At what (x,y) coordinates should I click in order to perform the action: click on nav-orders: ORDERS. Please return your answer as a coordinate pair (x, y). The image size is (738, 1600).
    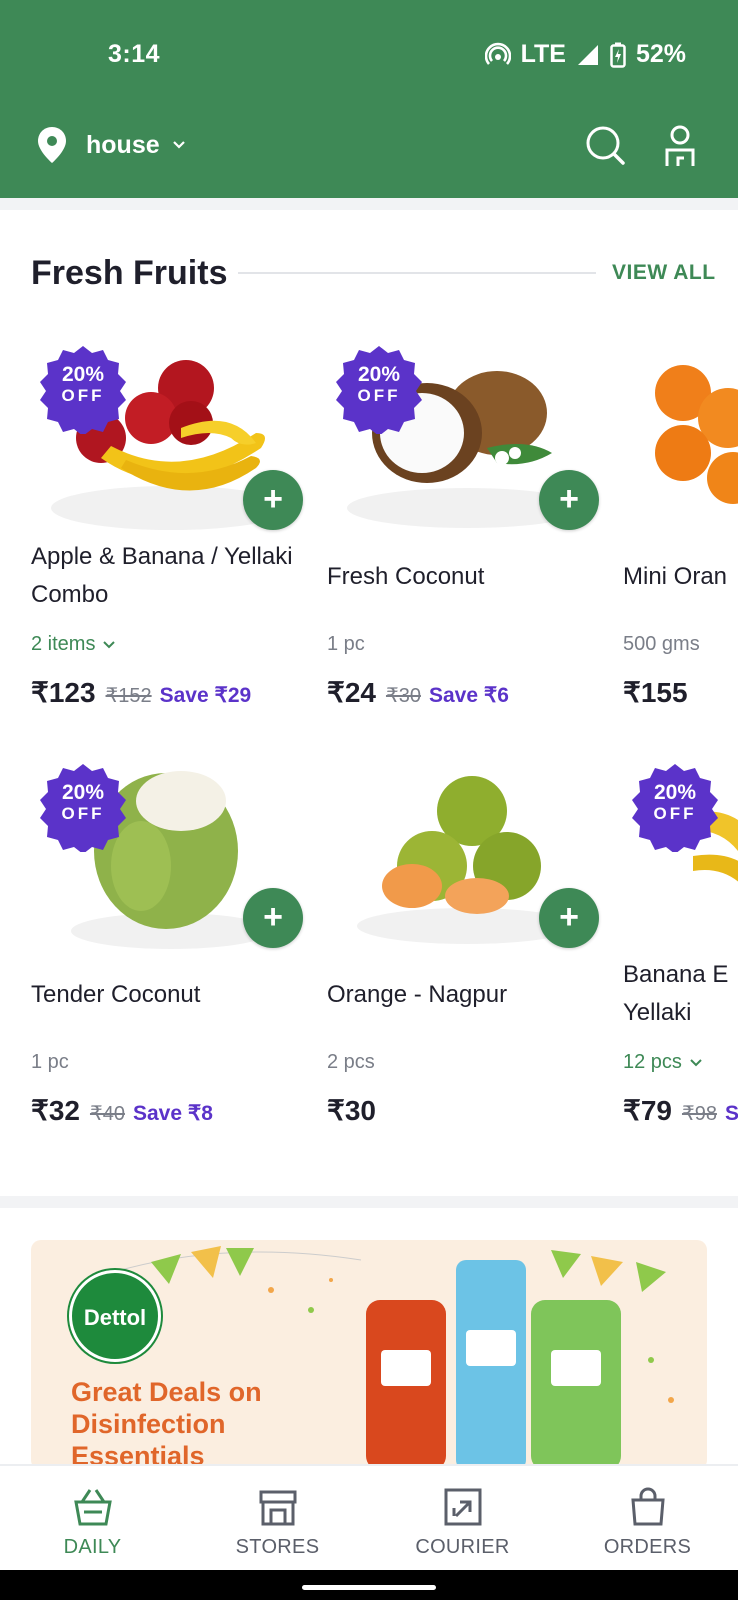
    Looking at the image, I should click on (646, 1519).